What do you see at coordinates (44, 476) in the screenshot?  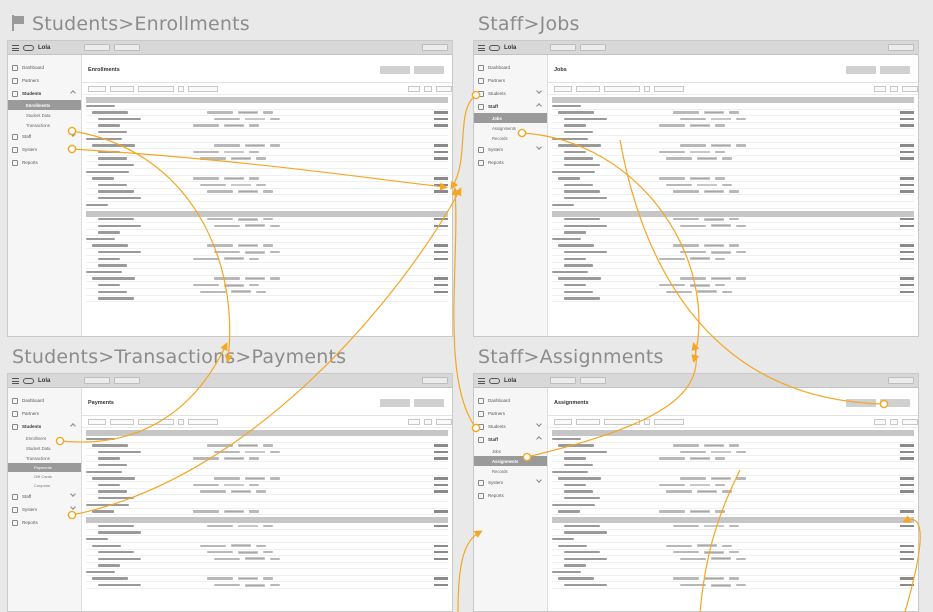 I see `sidebar-subitem-gift-cards: Gift Cards` at bounding box center [44, 476].